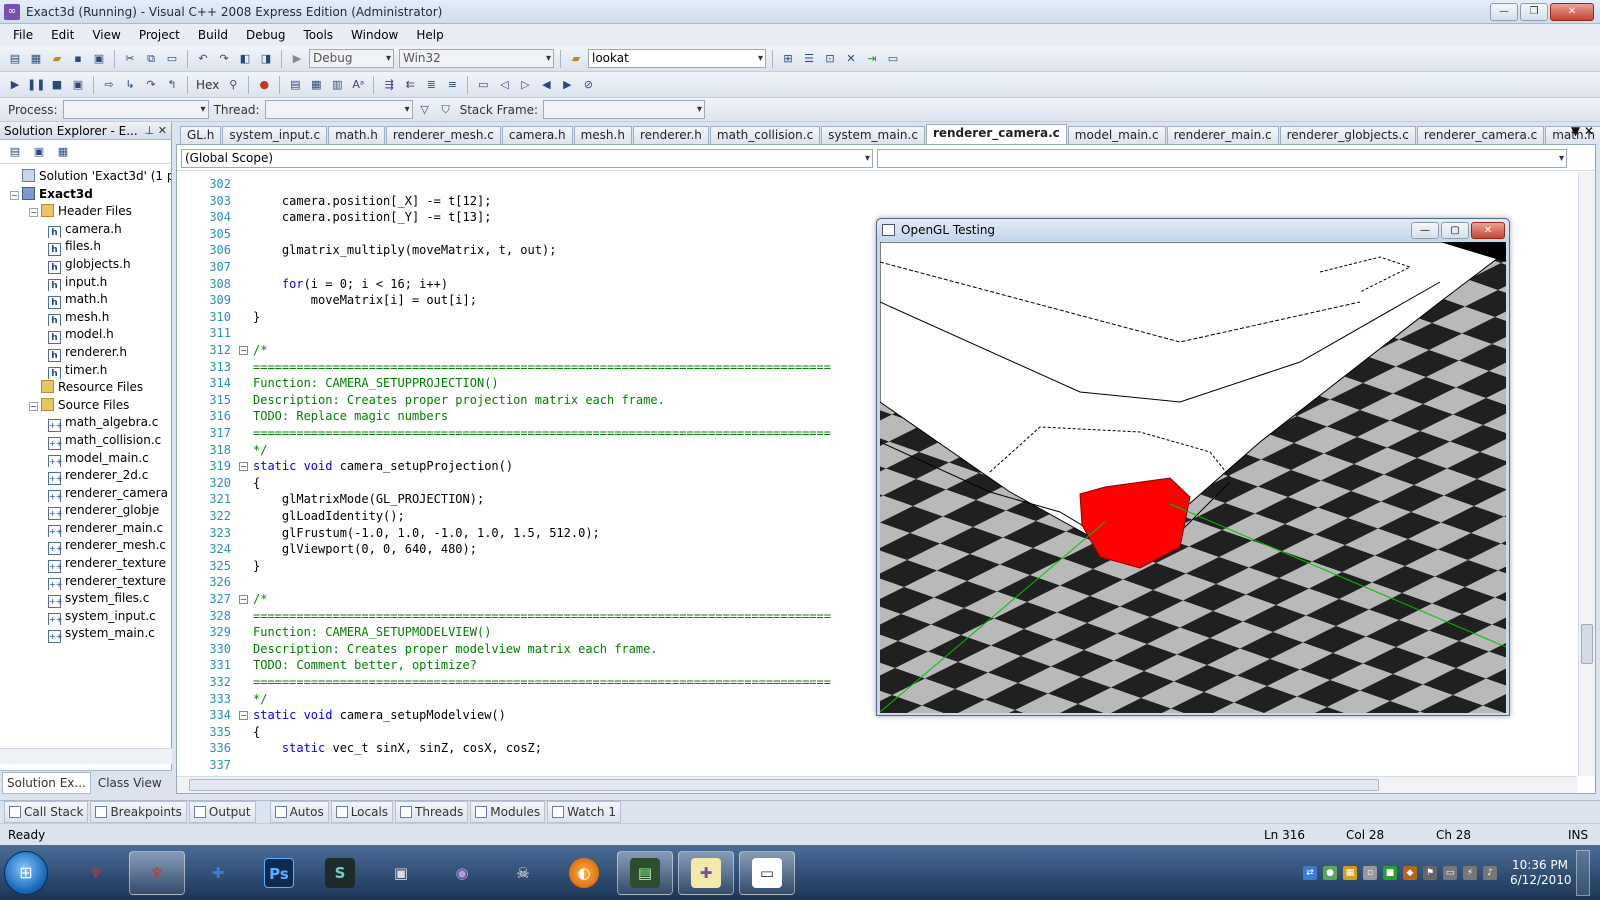 The image size is (1600, 900). What do you see at coordinates (1583, 872) in the screenshot?
I see `show-desktop-button` at bounding box center [1583, 872].